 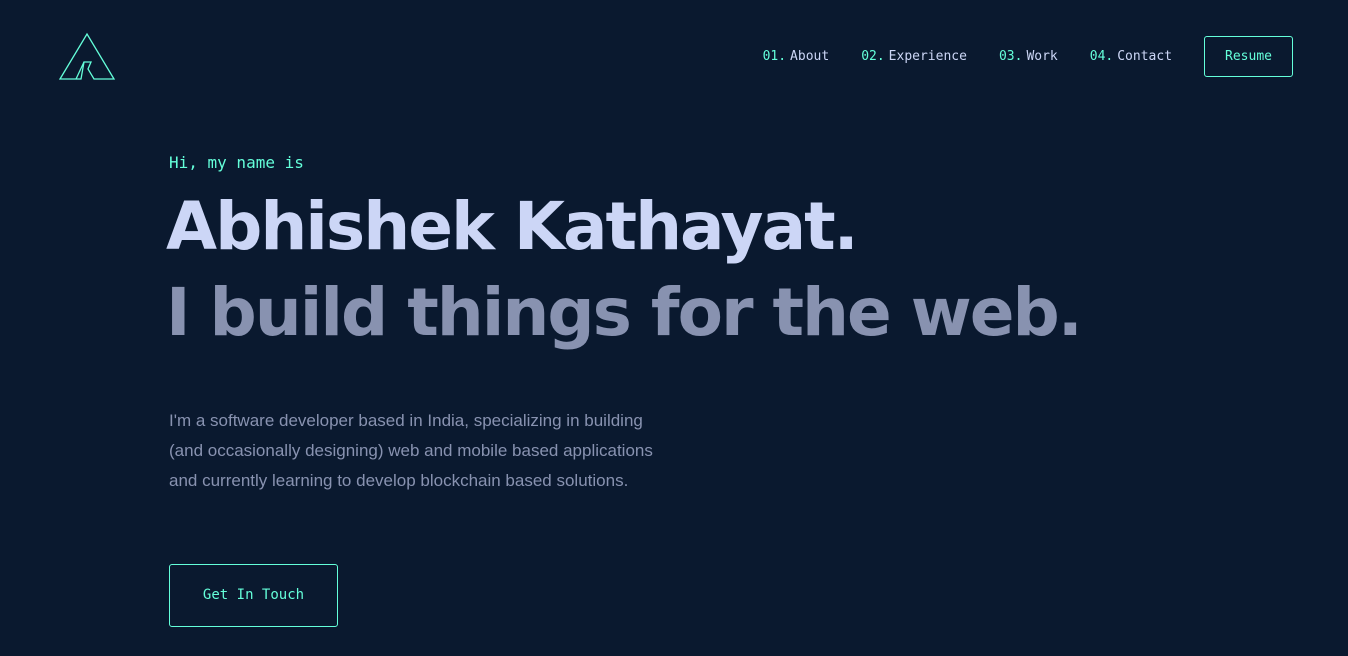 What do you see at coordinates (512, 226) in the screenshot?
I see `hero-name: Abhishek Kathayat.` at bounding box center [512, 226].